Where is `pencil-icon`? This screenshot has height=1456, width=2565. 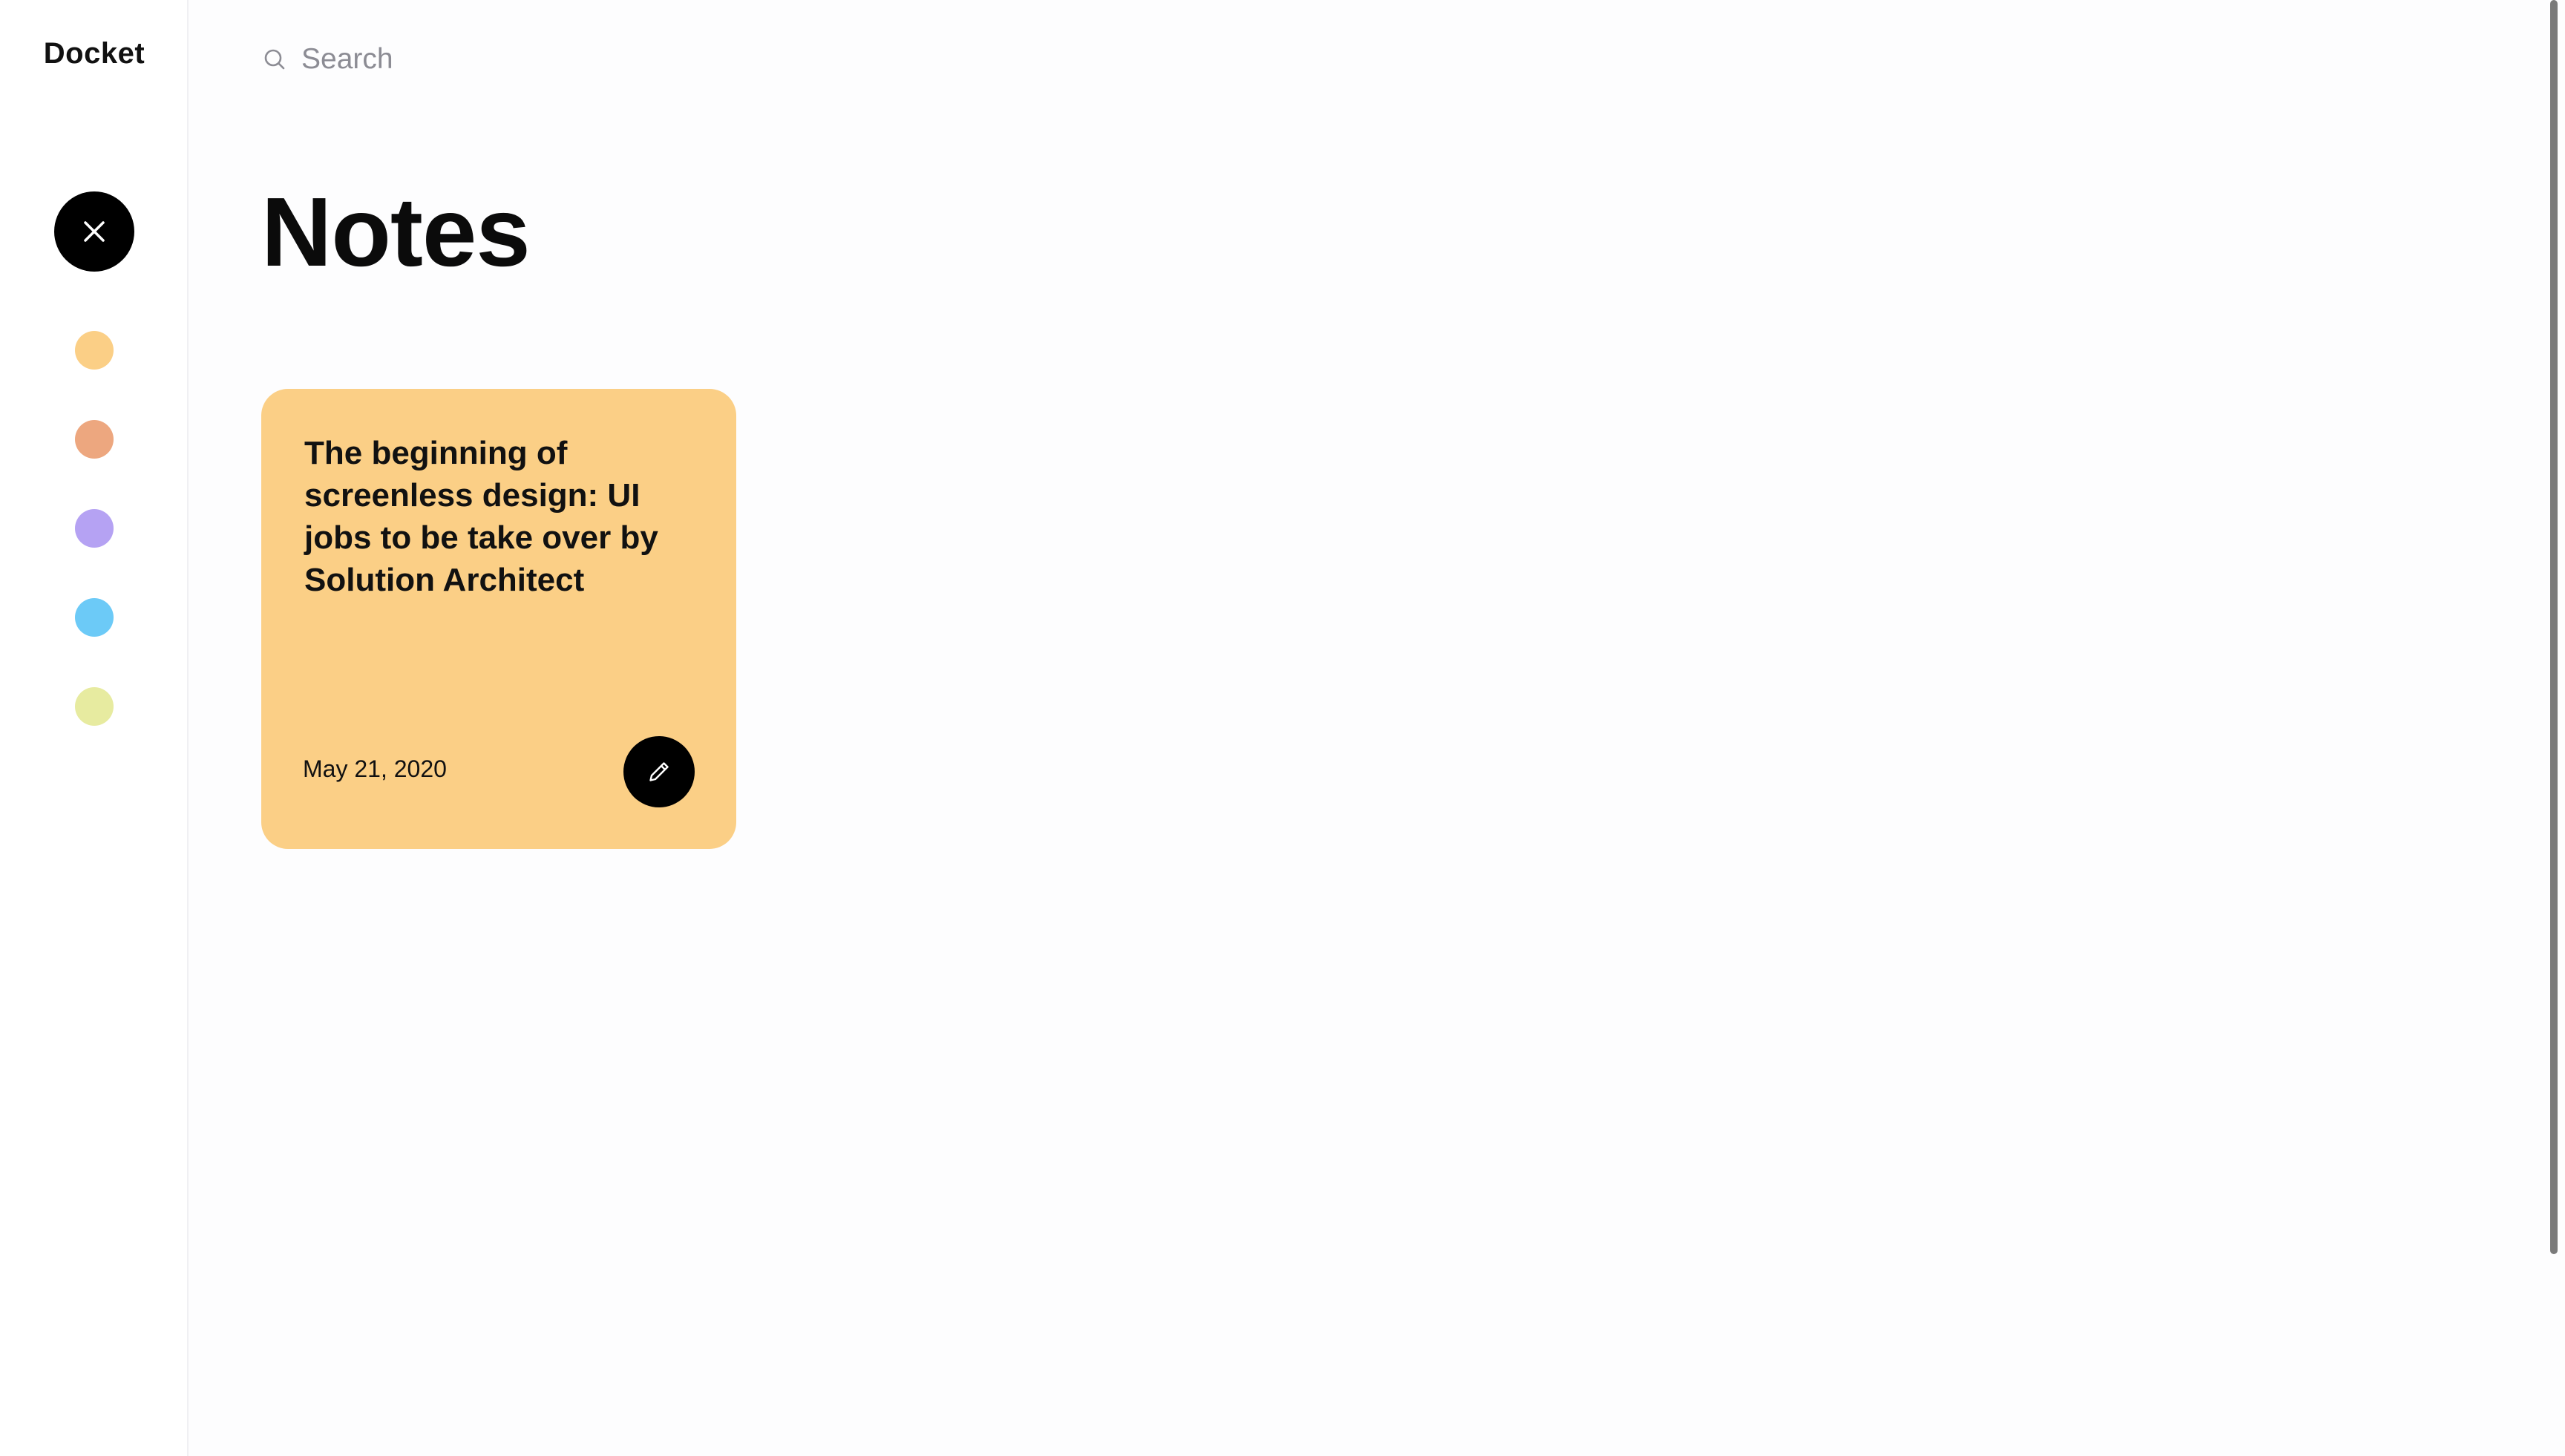 pencil-icon is located at coordinates (659, 772).